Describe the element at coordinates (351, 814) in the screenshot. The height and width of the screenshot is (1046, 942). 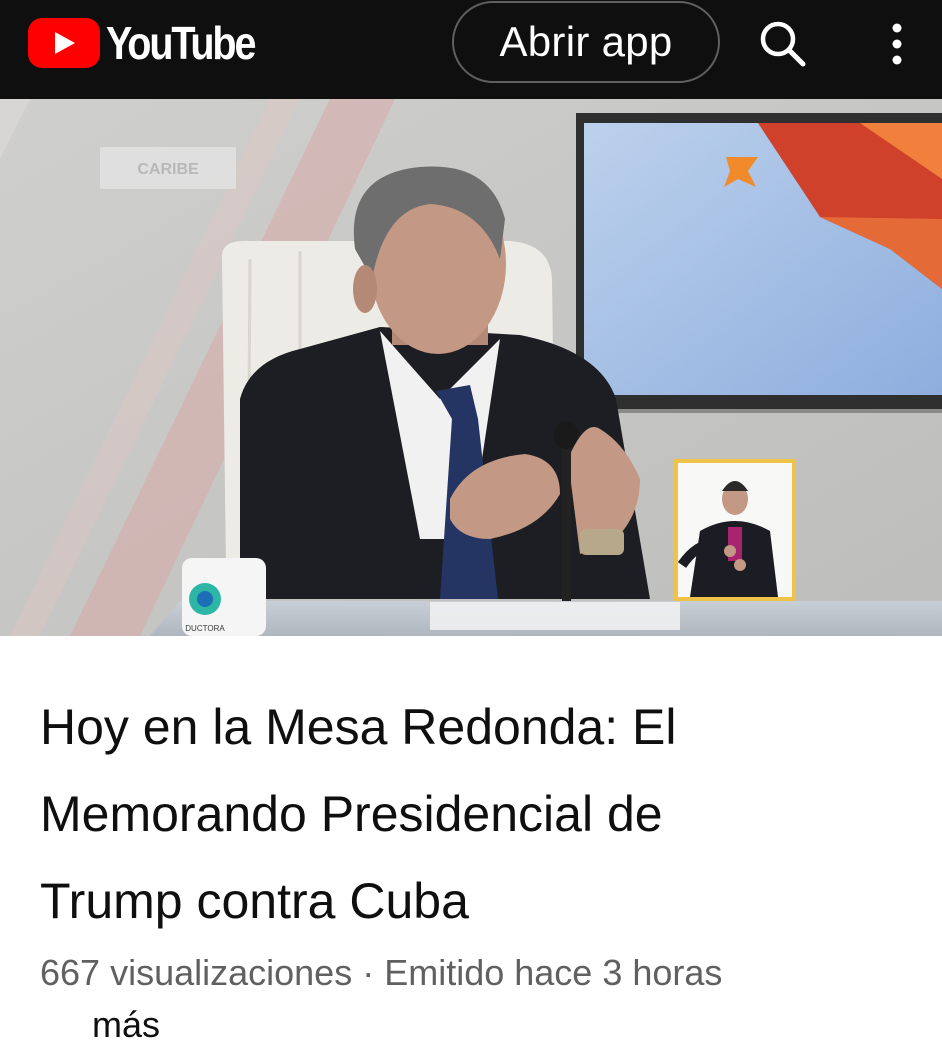
I see `video-title-line: Memorando Presidencial de` at that location.